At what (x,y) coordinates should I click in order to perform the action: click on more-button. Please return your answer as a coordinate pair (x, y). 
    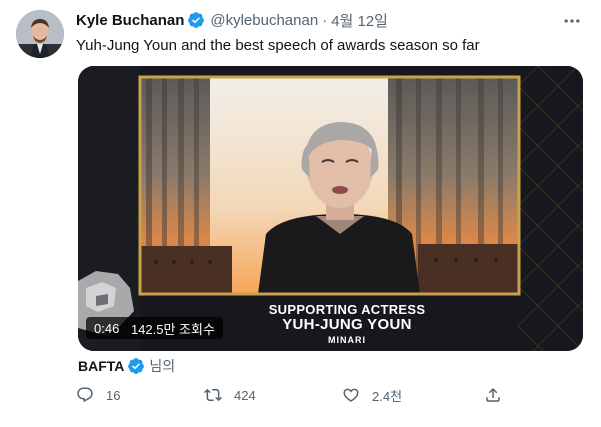
    Looking at the image, I should click on (572, 21).